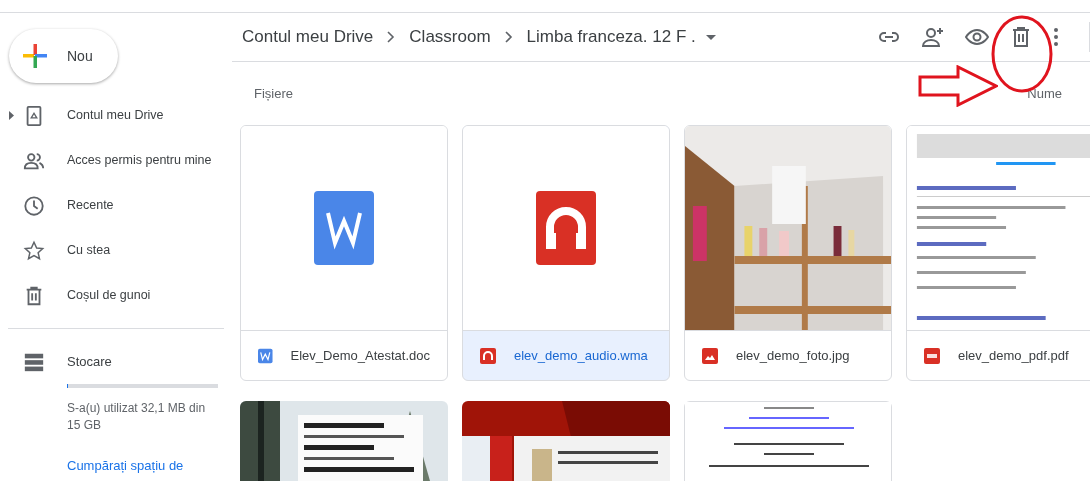  I want to click on file-name: Elev_Demo_Atestat.doc, so click(360, 355).